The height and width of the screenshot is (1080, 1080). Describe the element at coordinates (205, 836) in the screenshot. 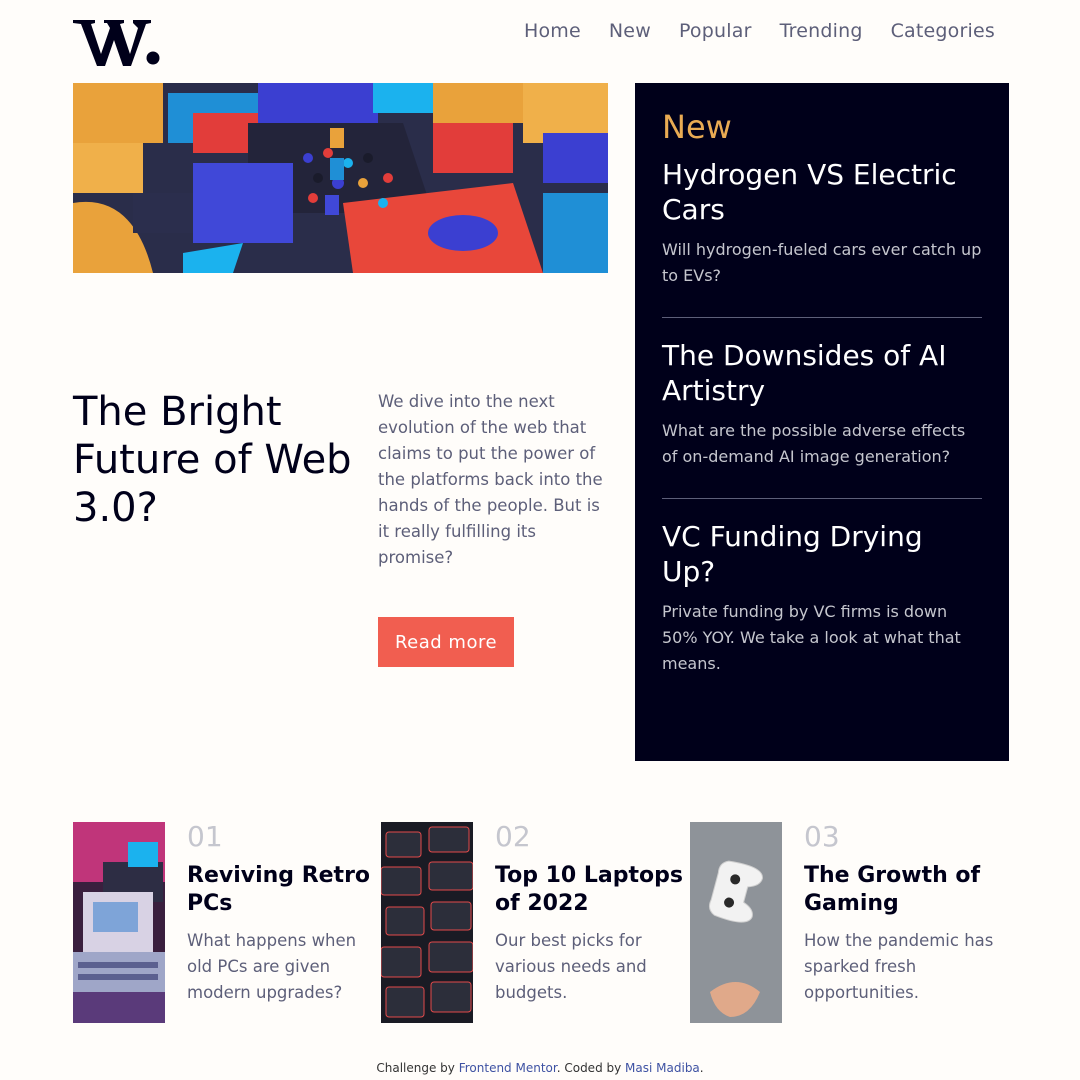

I see `card-number: 01` at that location.